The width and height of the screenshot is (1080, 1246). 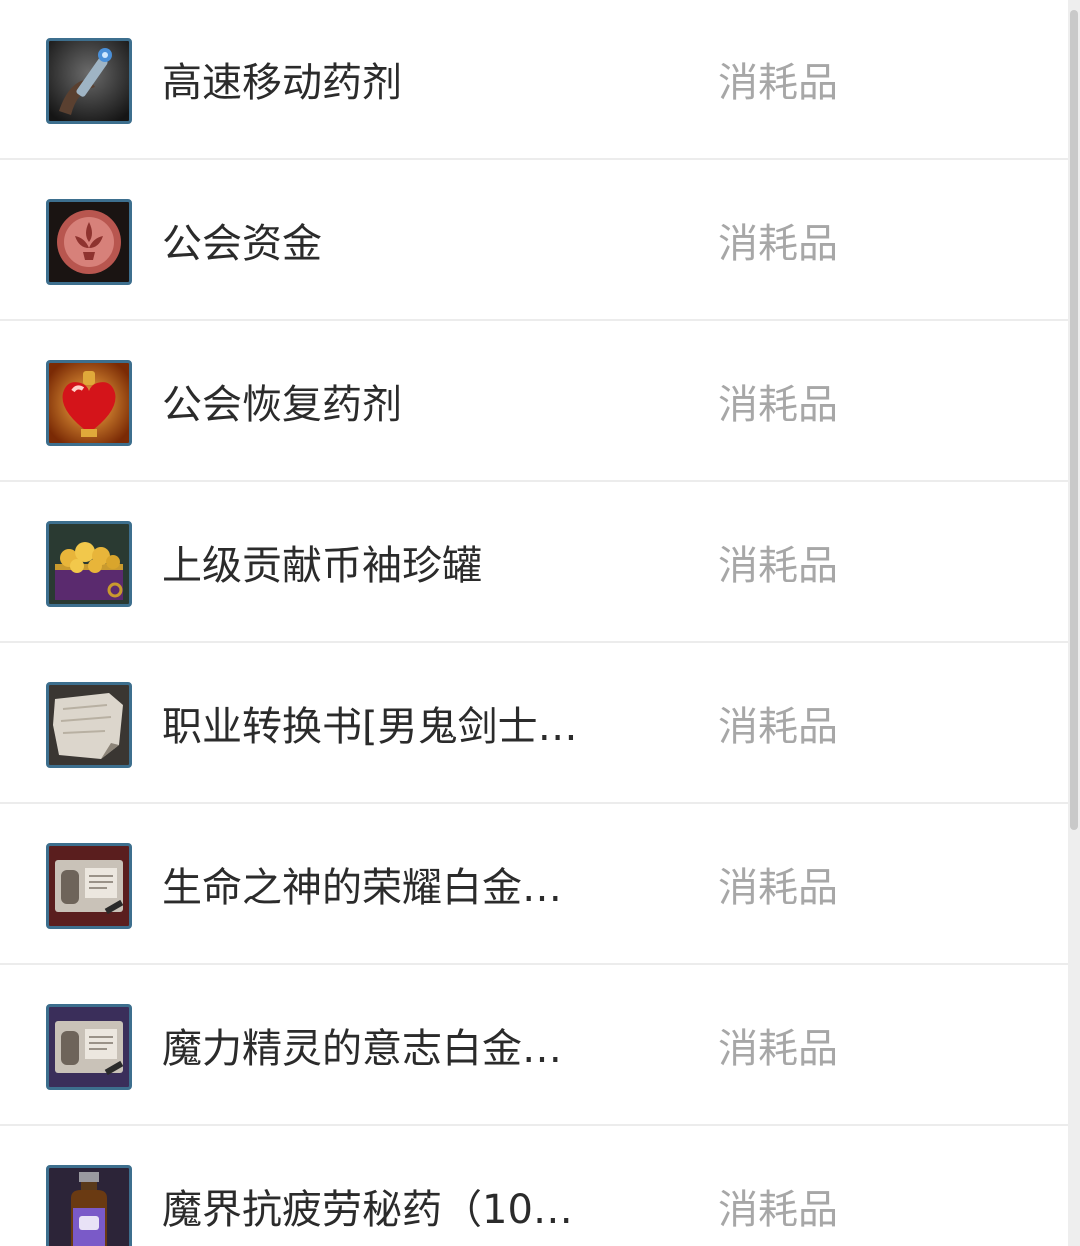 I want to click on speed-potion-icon, so click(x=89, y=81).